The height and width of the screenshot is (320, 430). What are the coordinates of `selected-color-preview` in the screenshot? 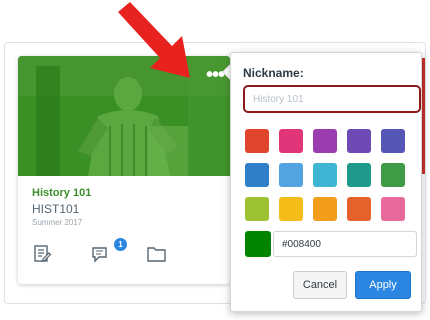 It's located at (258, 244).